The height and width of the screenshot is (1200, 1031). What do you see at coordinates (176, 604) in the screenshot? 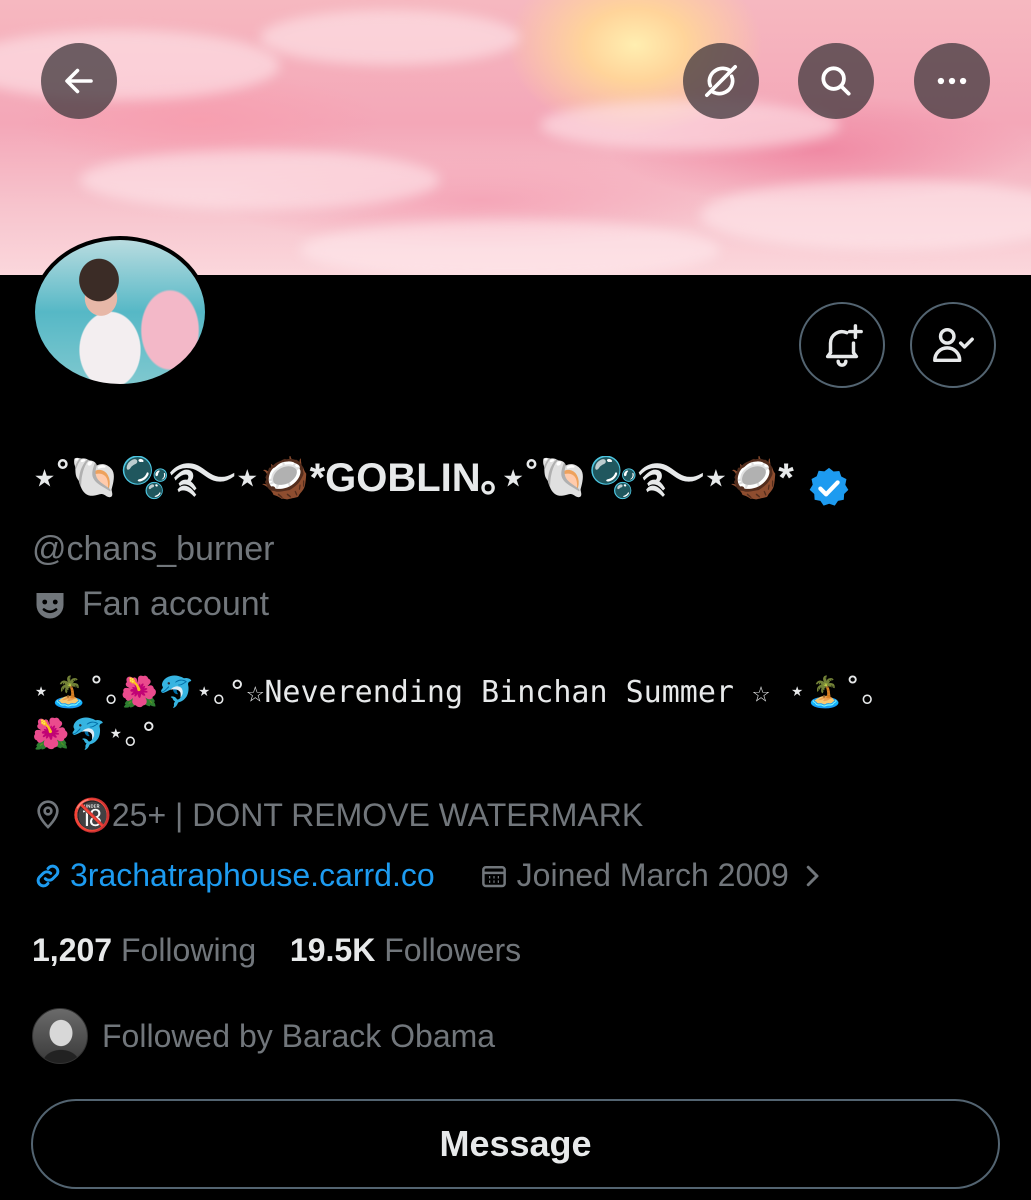
I see `category-text: Fan account` at bounding box center [176, 604].